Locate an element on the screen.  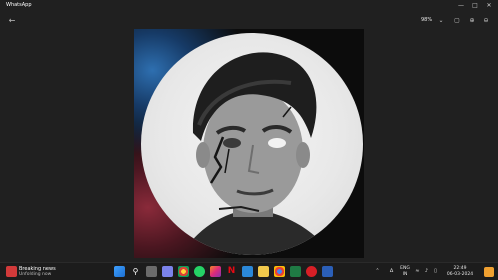
chrome-icon is located at coordinates (183, 271).